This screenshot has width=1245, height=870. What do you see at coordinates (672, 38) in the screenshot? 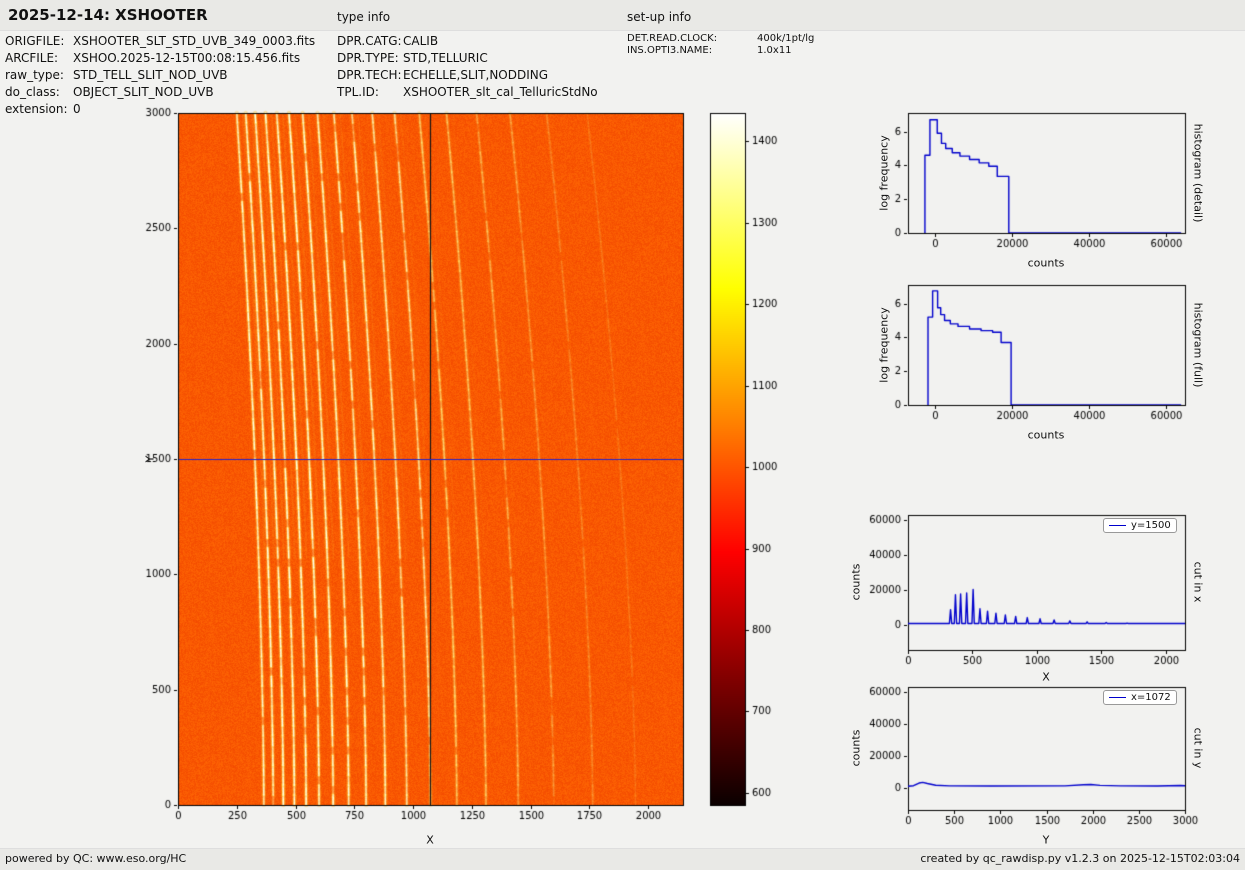
I see `meta-key: DET.READ.CLOCK:` at bounding box center [672, 38].